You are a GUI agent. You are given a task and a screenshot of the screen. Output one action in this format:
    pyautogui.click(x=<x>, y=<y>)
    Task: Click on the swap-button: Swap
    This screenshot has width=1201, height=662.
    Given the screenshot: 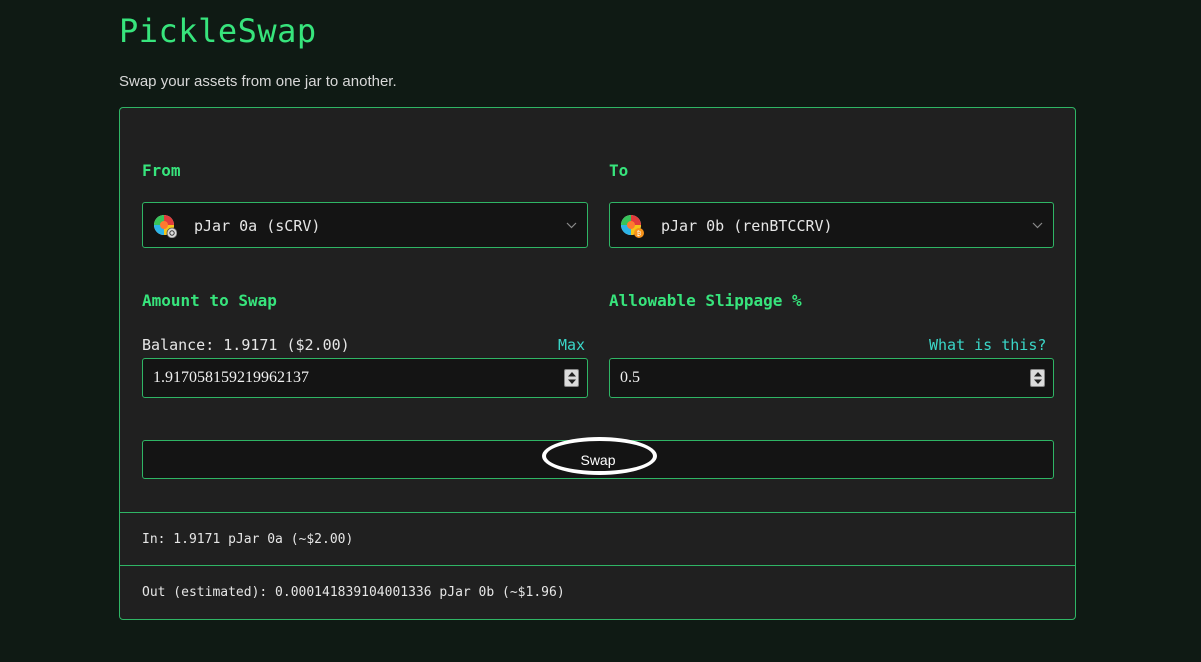 What is the action you would take?
    pyautogui.click(x=598, y=458)
    